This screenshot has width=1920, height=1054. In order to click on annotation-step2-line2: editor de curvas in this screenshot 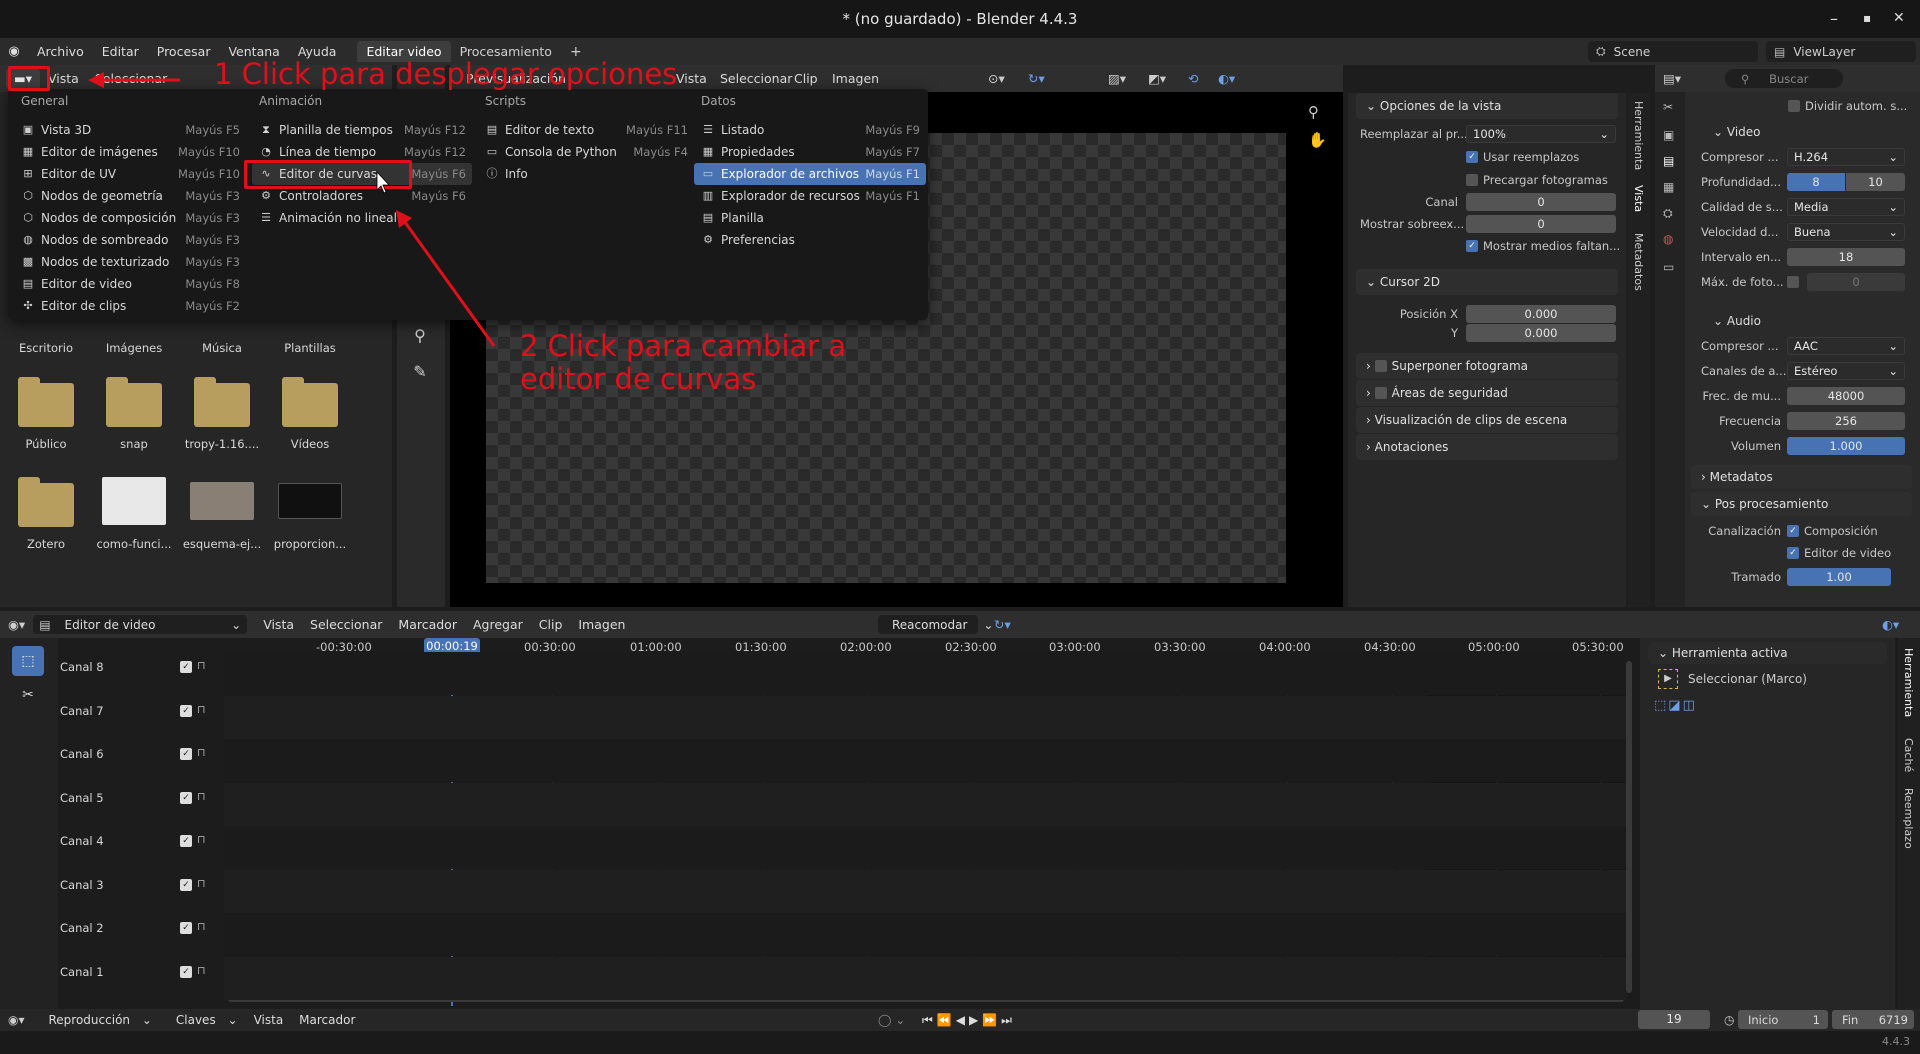, I will do `click(638, 379)`.